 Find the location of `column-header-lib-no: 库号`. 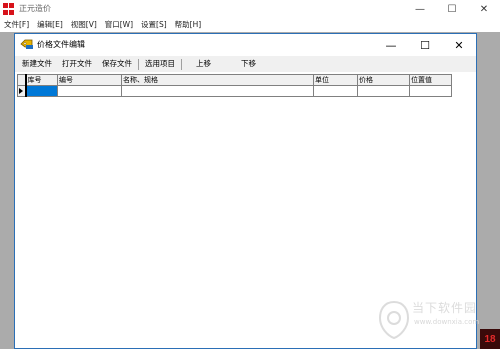

column-header-lib-no: 库号 is located at coordinates (41, 80).